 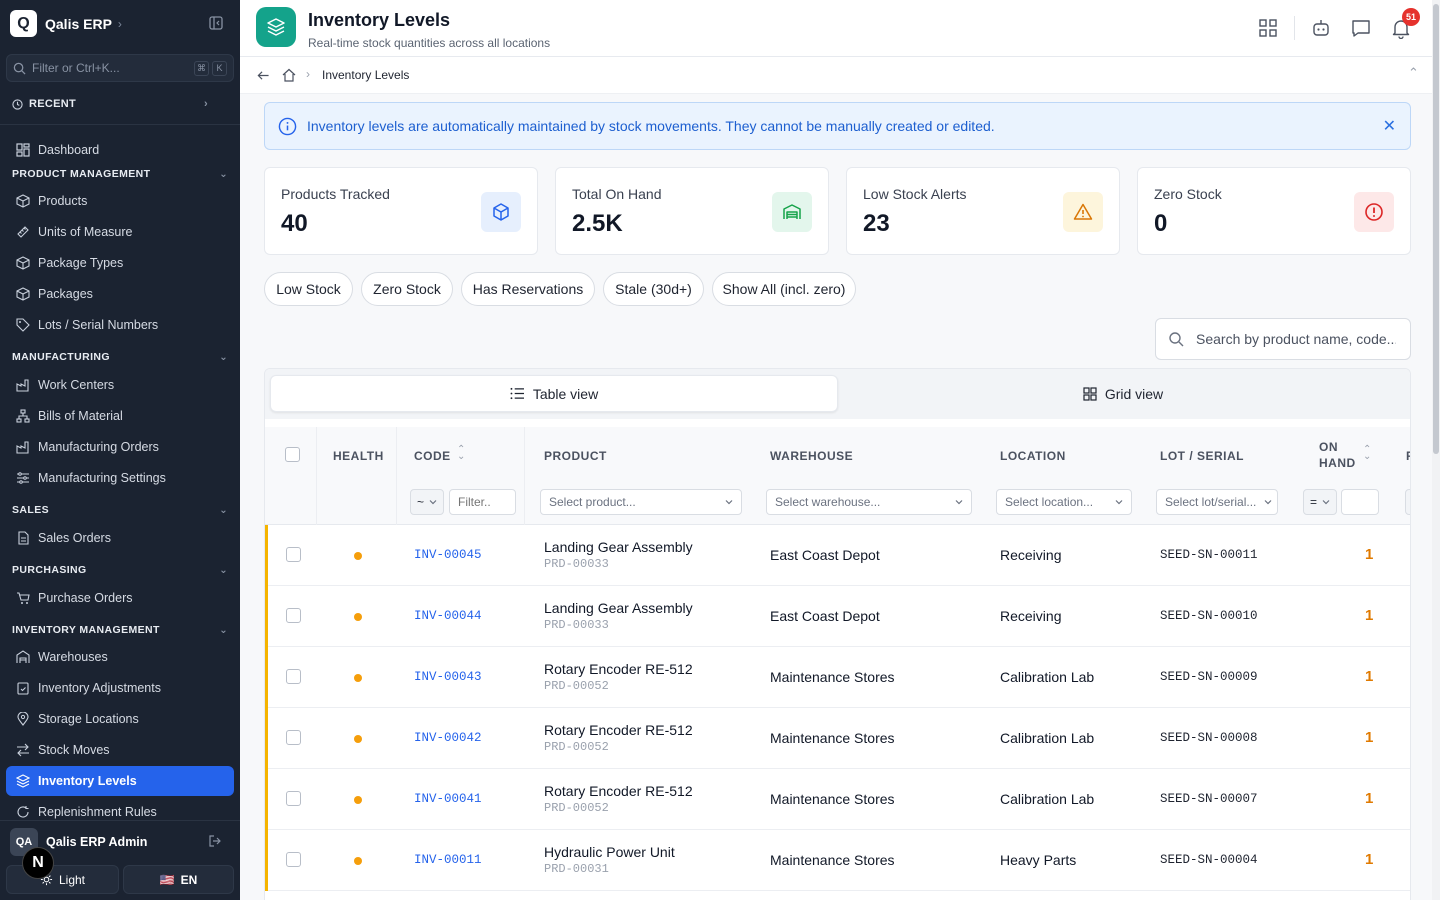 I want to click on lot-serial-cell: SEED-SN-00011, so click(x=1209, y=555).